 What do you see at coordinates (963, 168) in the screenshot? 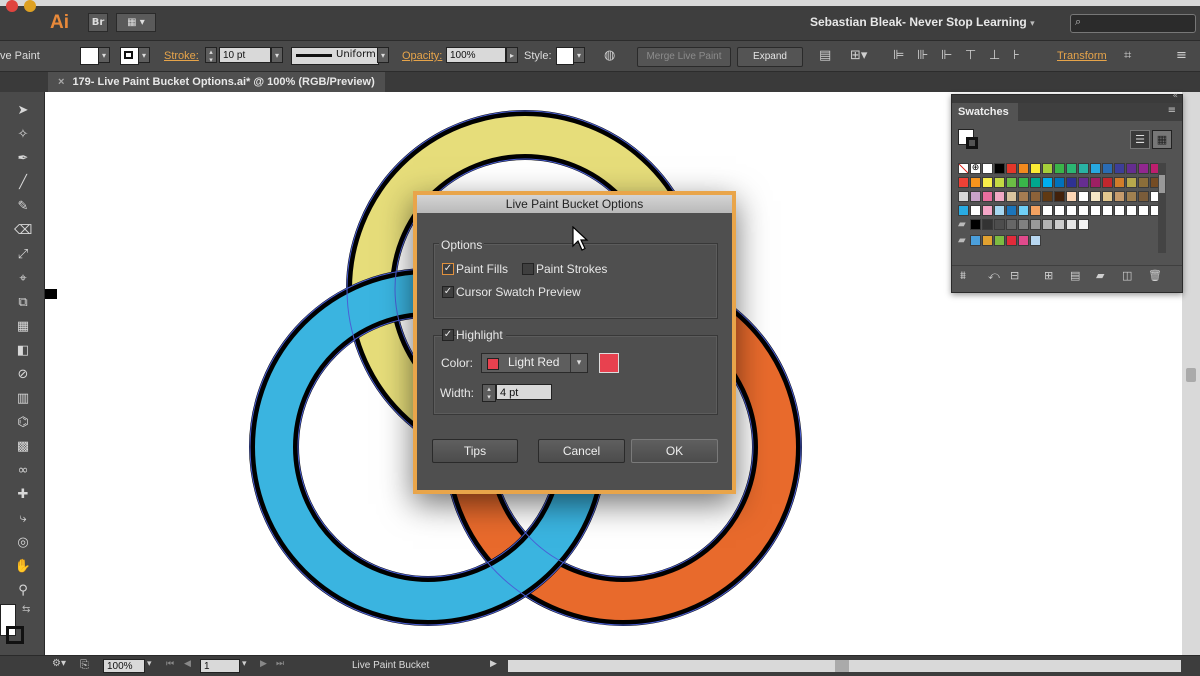
I see `none-swatch` at bounding box center [963, 168].